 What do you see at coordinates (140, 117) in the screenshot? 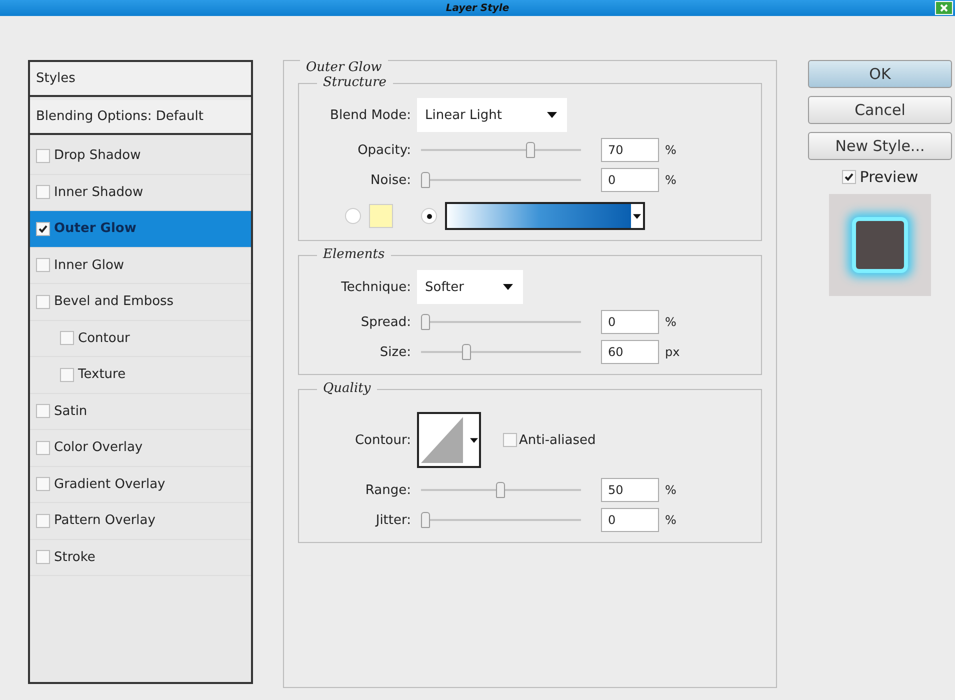
I see `blending-options-item: Blending Options: Default` at bounding box center [140, 117].